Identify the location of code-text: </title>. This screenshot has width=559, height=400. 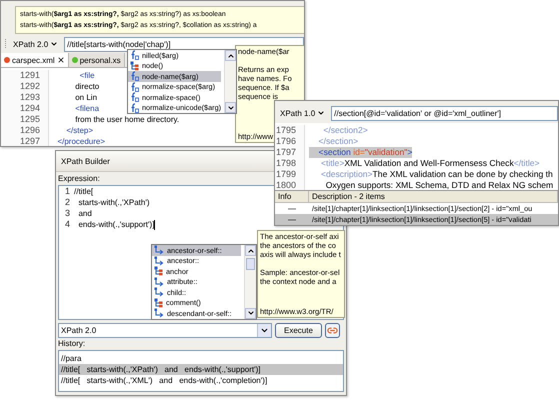
(527, 163).